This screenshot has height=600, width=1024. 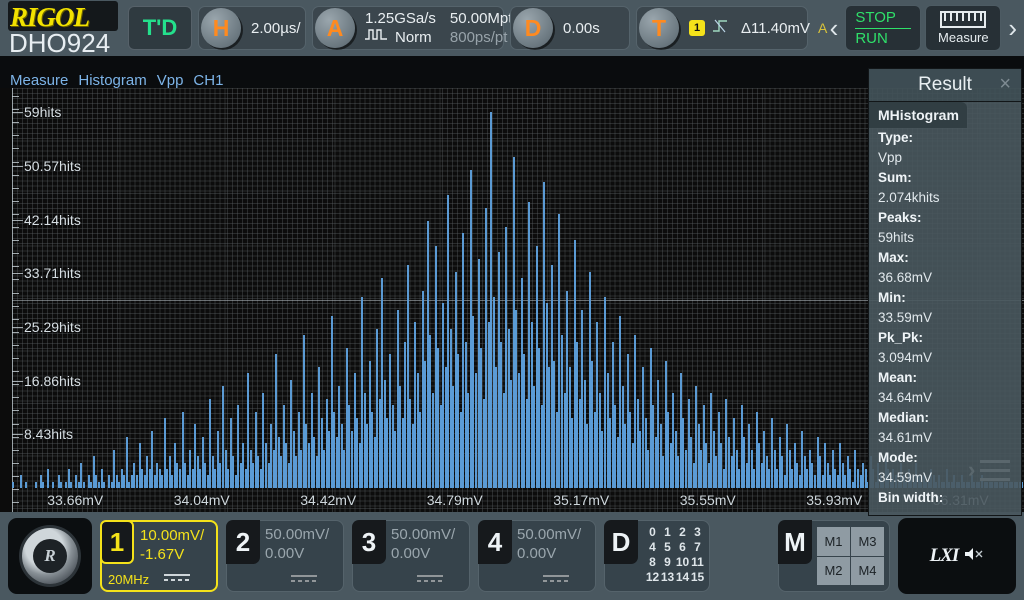 I want to click on digital-bit-label: 4, so click(x=652, y=547).